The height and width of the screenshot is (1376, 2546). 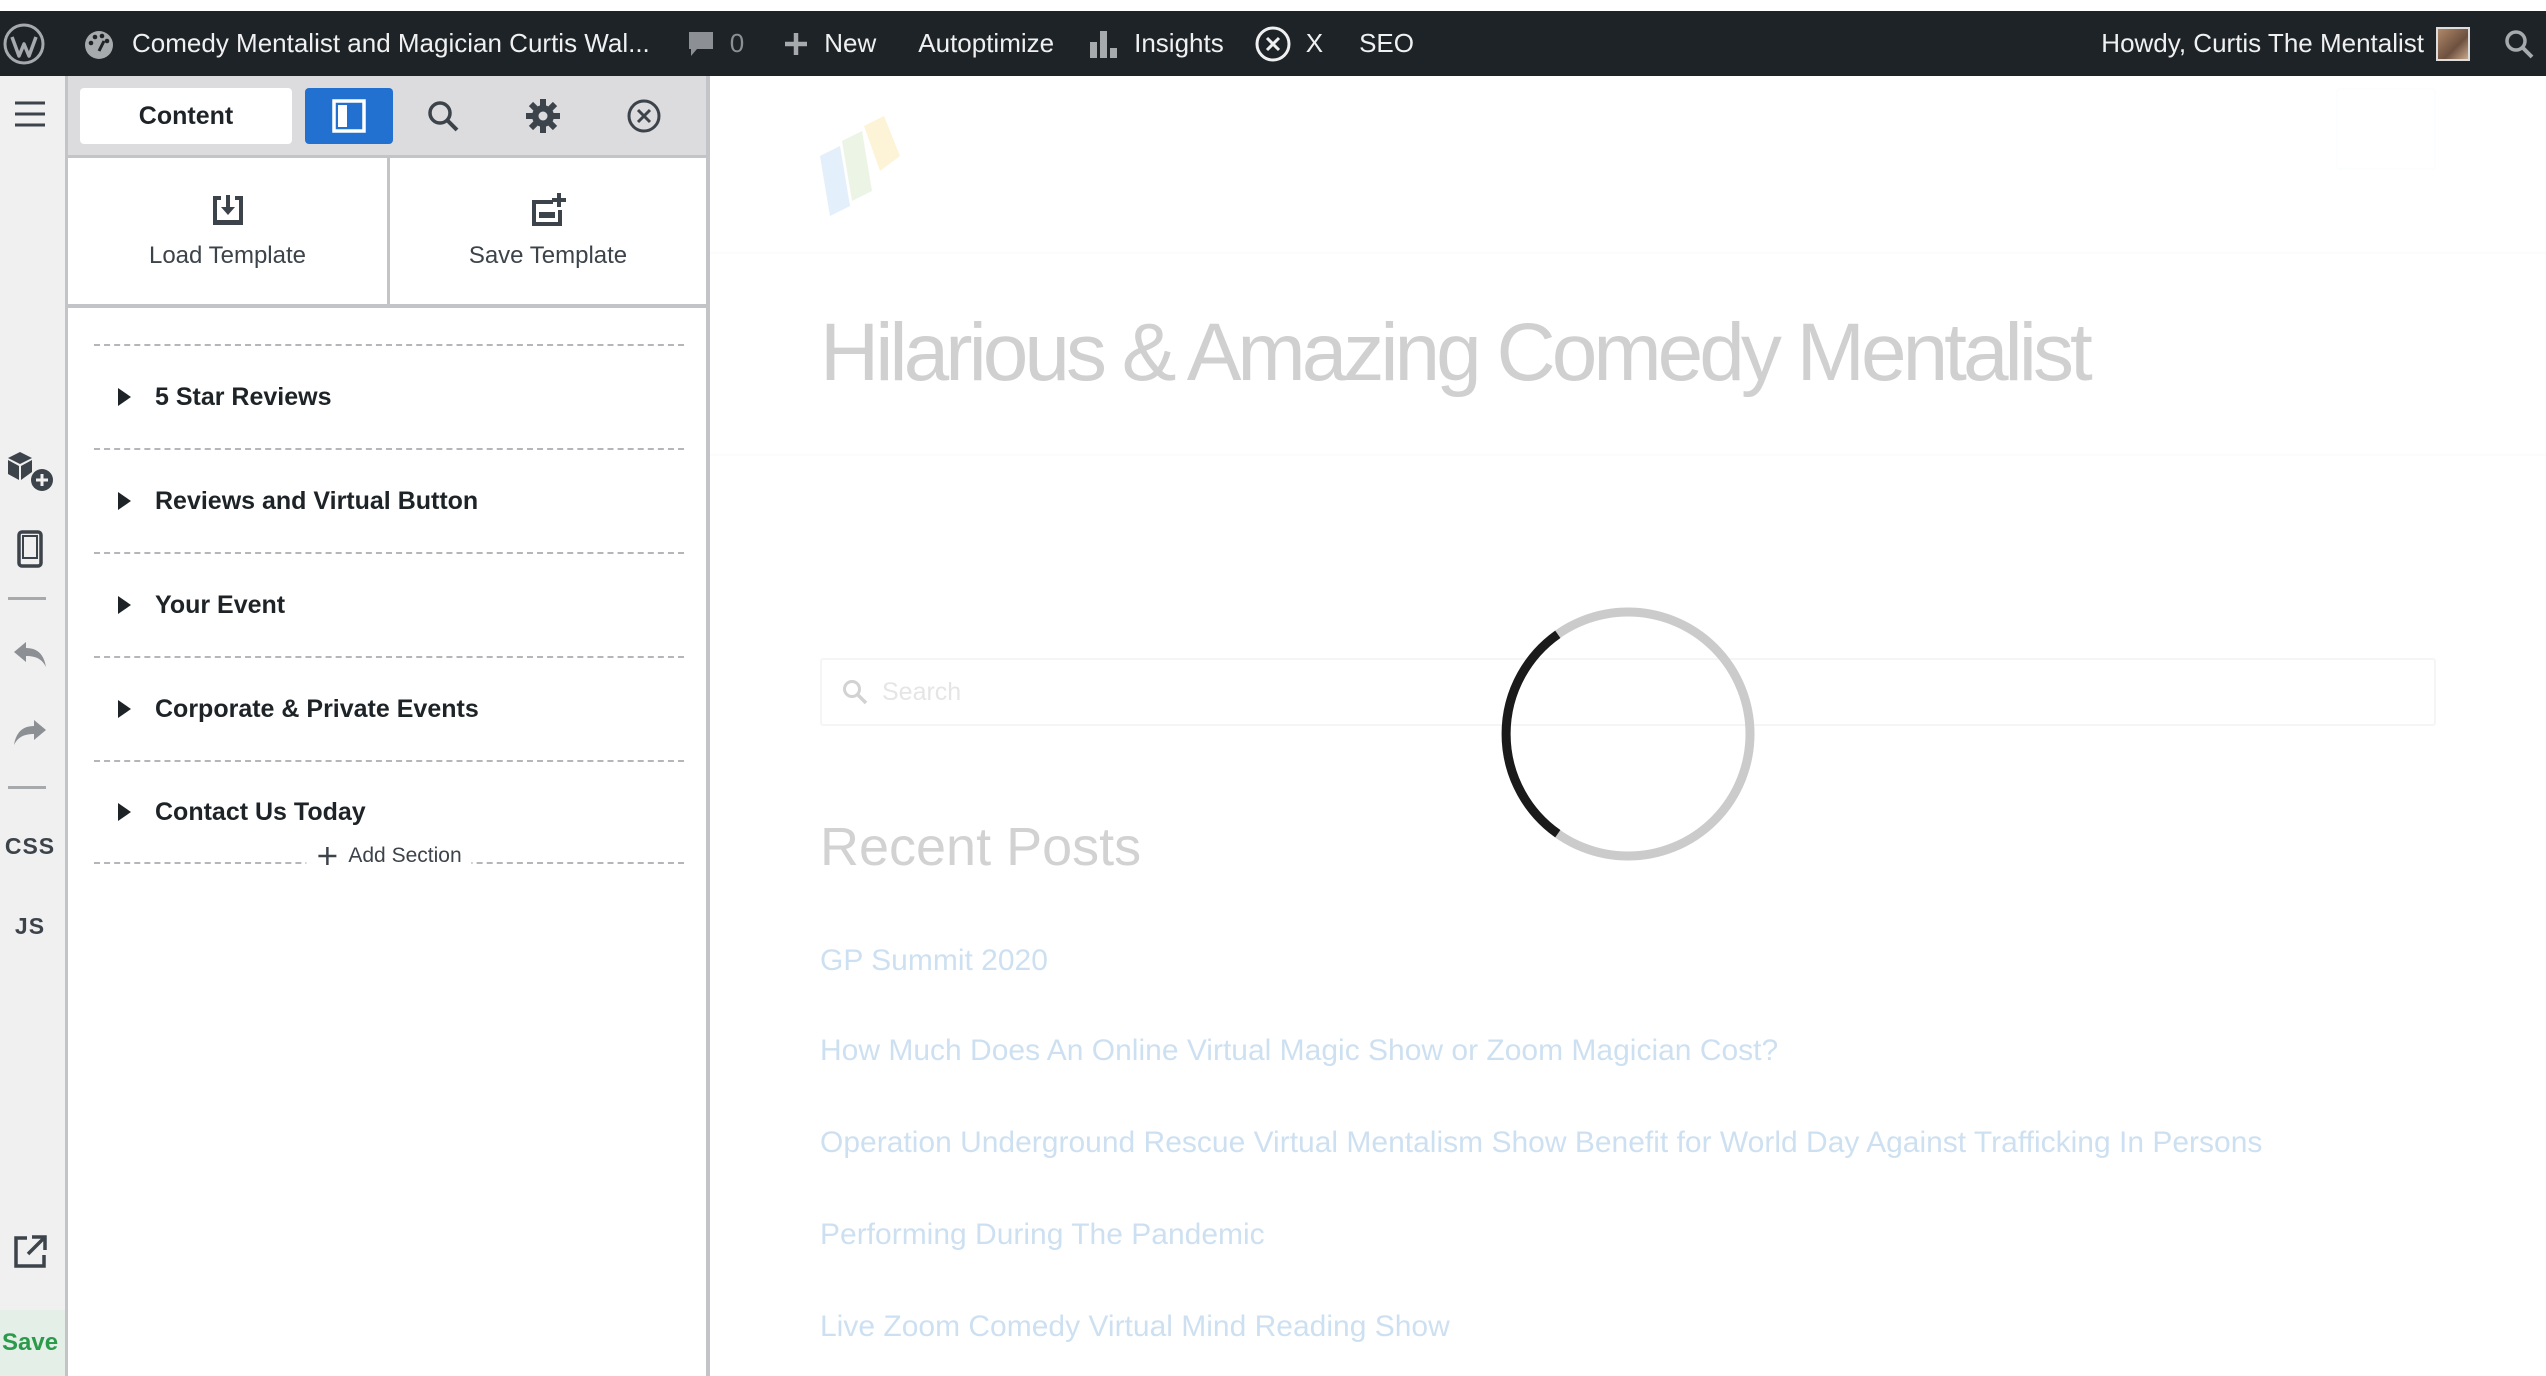 I want to click on bar-chart-icon, so click(x=1104, y=44).